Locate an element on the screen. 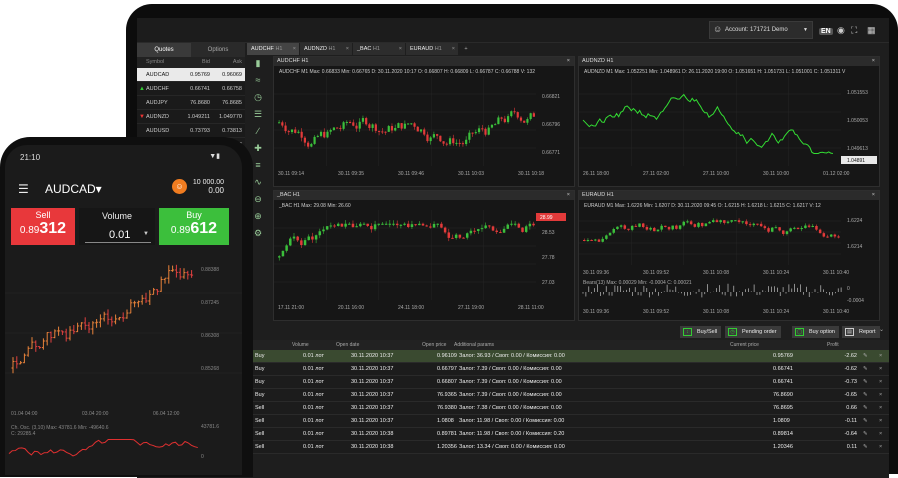 Image resolution: width=898 pixels, height=478 pixels. tab-chart-4: EURAUD H1 × is located at coordinates (432, 49).